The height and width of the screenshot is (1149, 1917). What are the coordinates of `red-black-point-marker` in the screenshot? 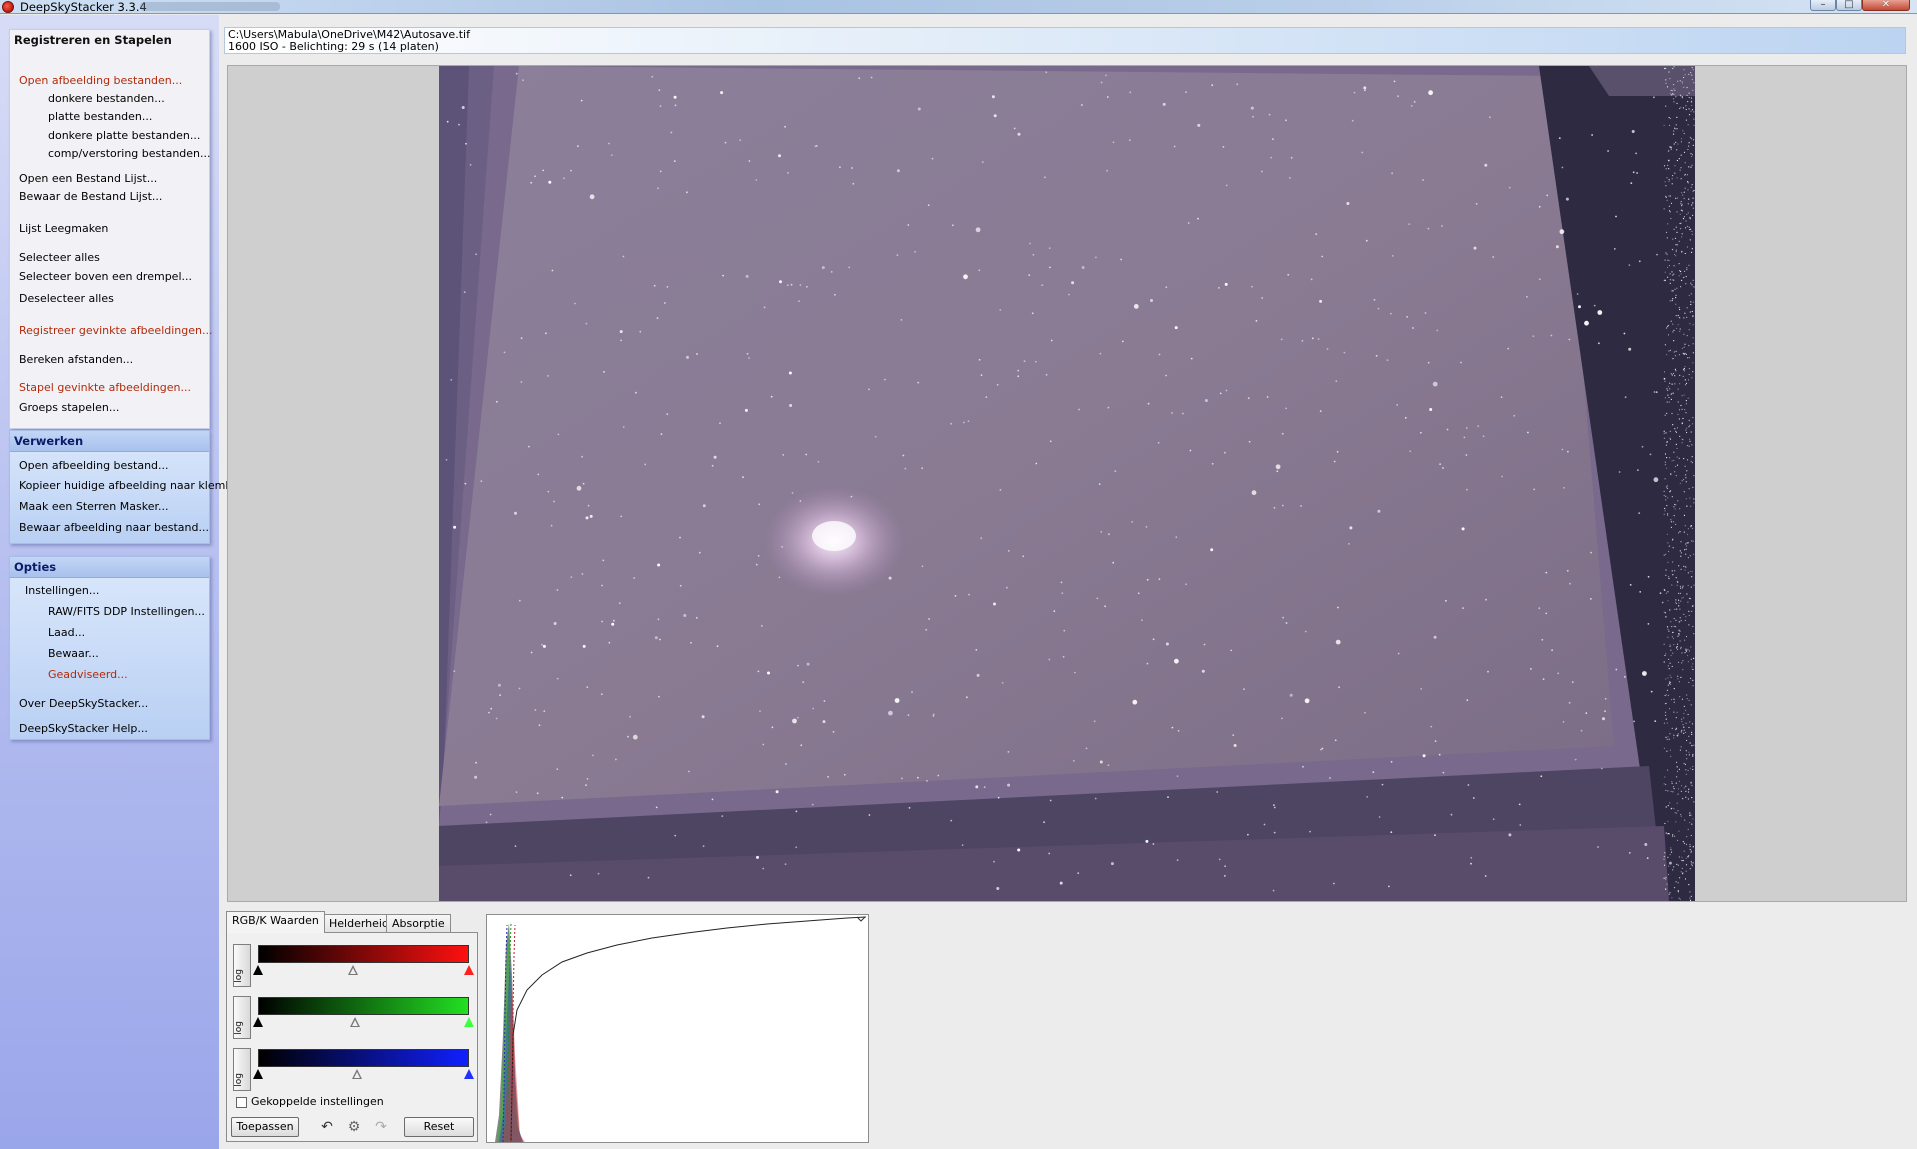 It's located at (258, 970).